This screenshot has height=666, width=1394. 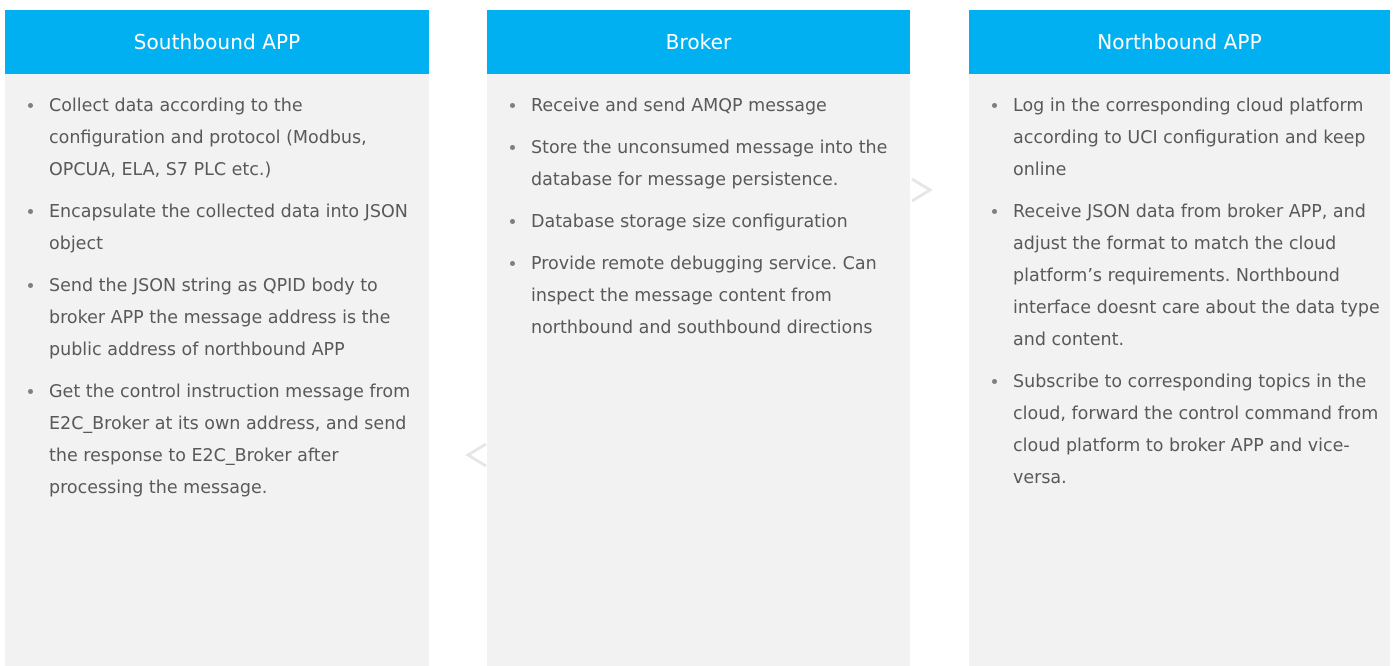 What do you see at coordinates (922, 190) in the screenshot?
I see `faint-arrow-right-icon` at bounding box center [922, 190].